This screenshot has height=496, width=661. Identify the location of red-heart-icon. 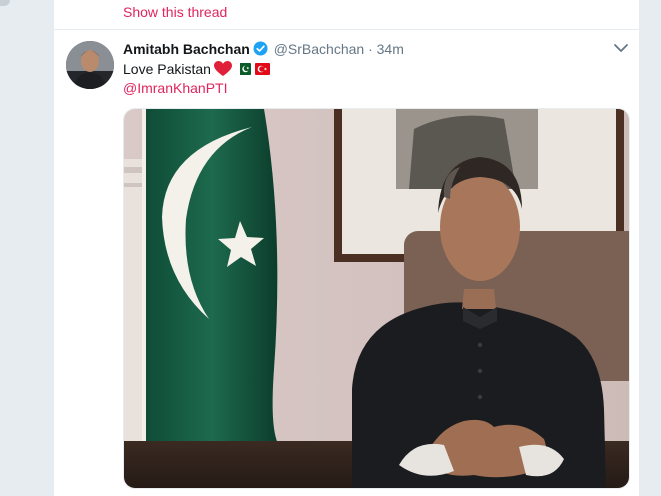
(222, 68).